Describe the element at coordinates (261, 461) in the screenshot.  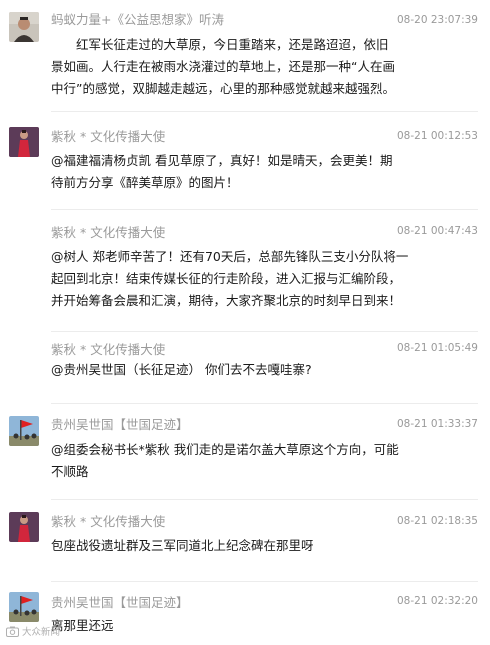
I see `comment-text: @组委会秘书长*紫秋 我们走的是诺尔盖大草原这个方向，可能 不顺路` at that location.